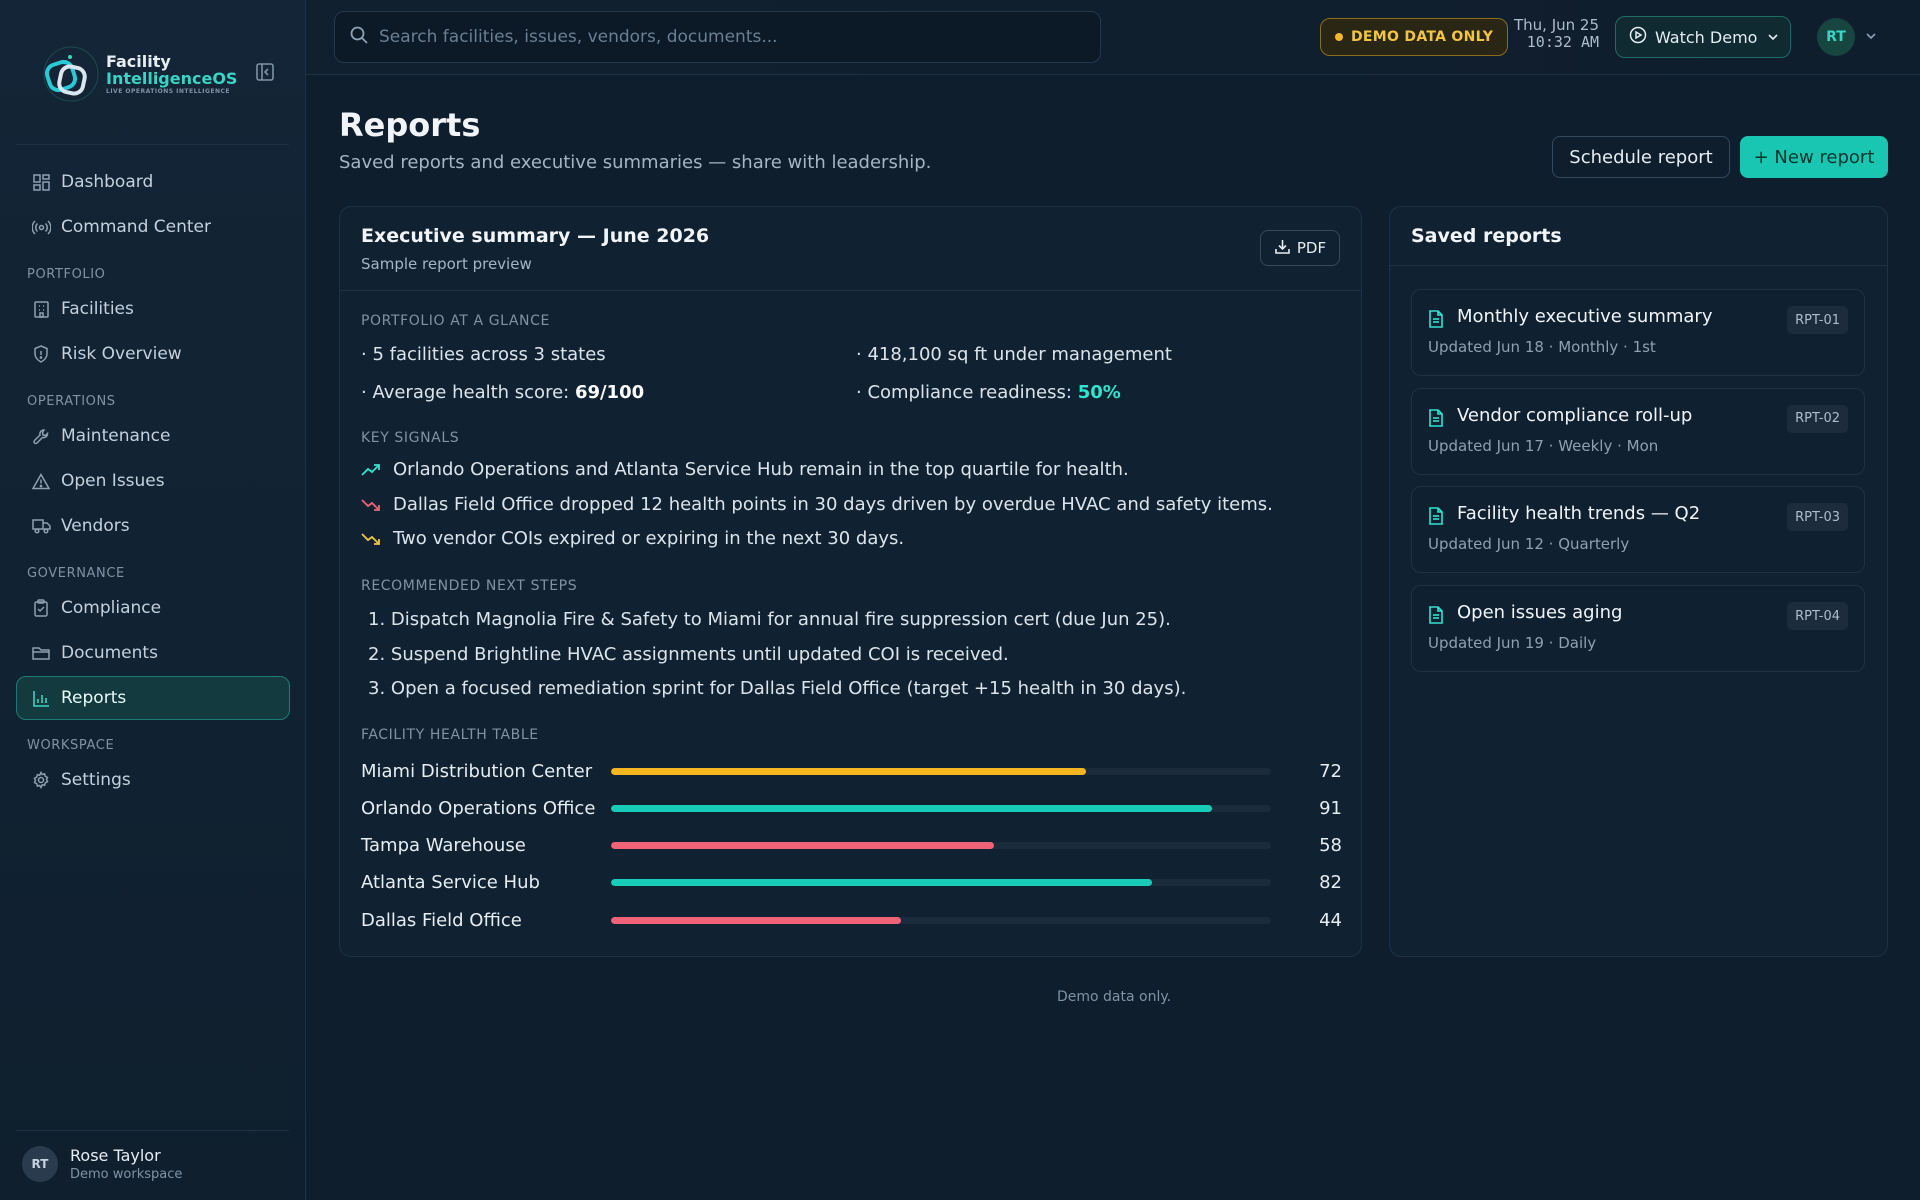 The height and width of the screenshot is (1200, 1920). What do you see at coordinates (95, 526) in the screenshot?
I see `sidebar-item-label: Vendors` at bounding box center [95, 526].